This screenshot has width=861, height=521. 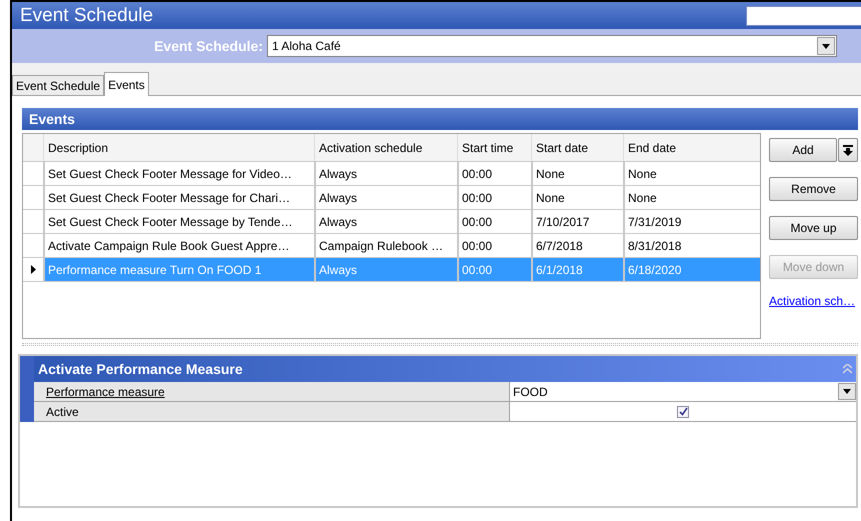 What do you see at coordinates (126, 84) in the screenshot?
I see `tab: Events` at bounding box center [126, 84].